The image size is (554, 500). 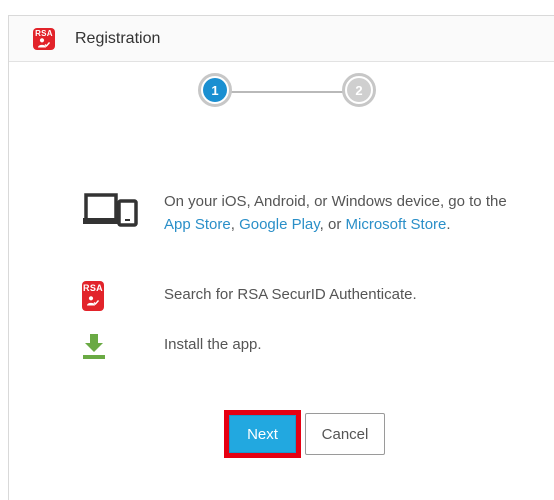 I want to click on instruction-text: , or, so click(x=332, y=224).